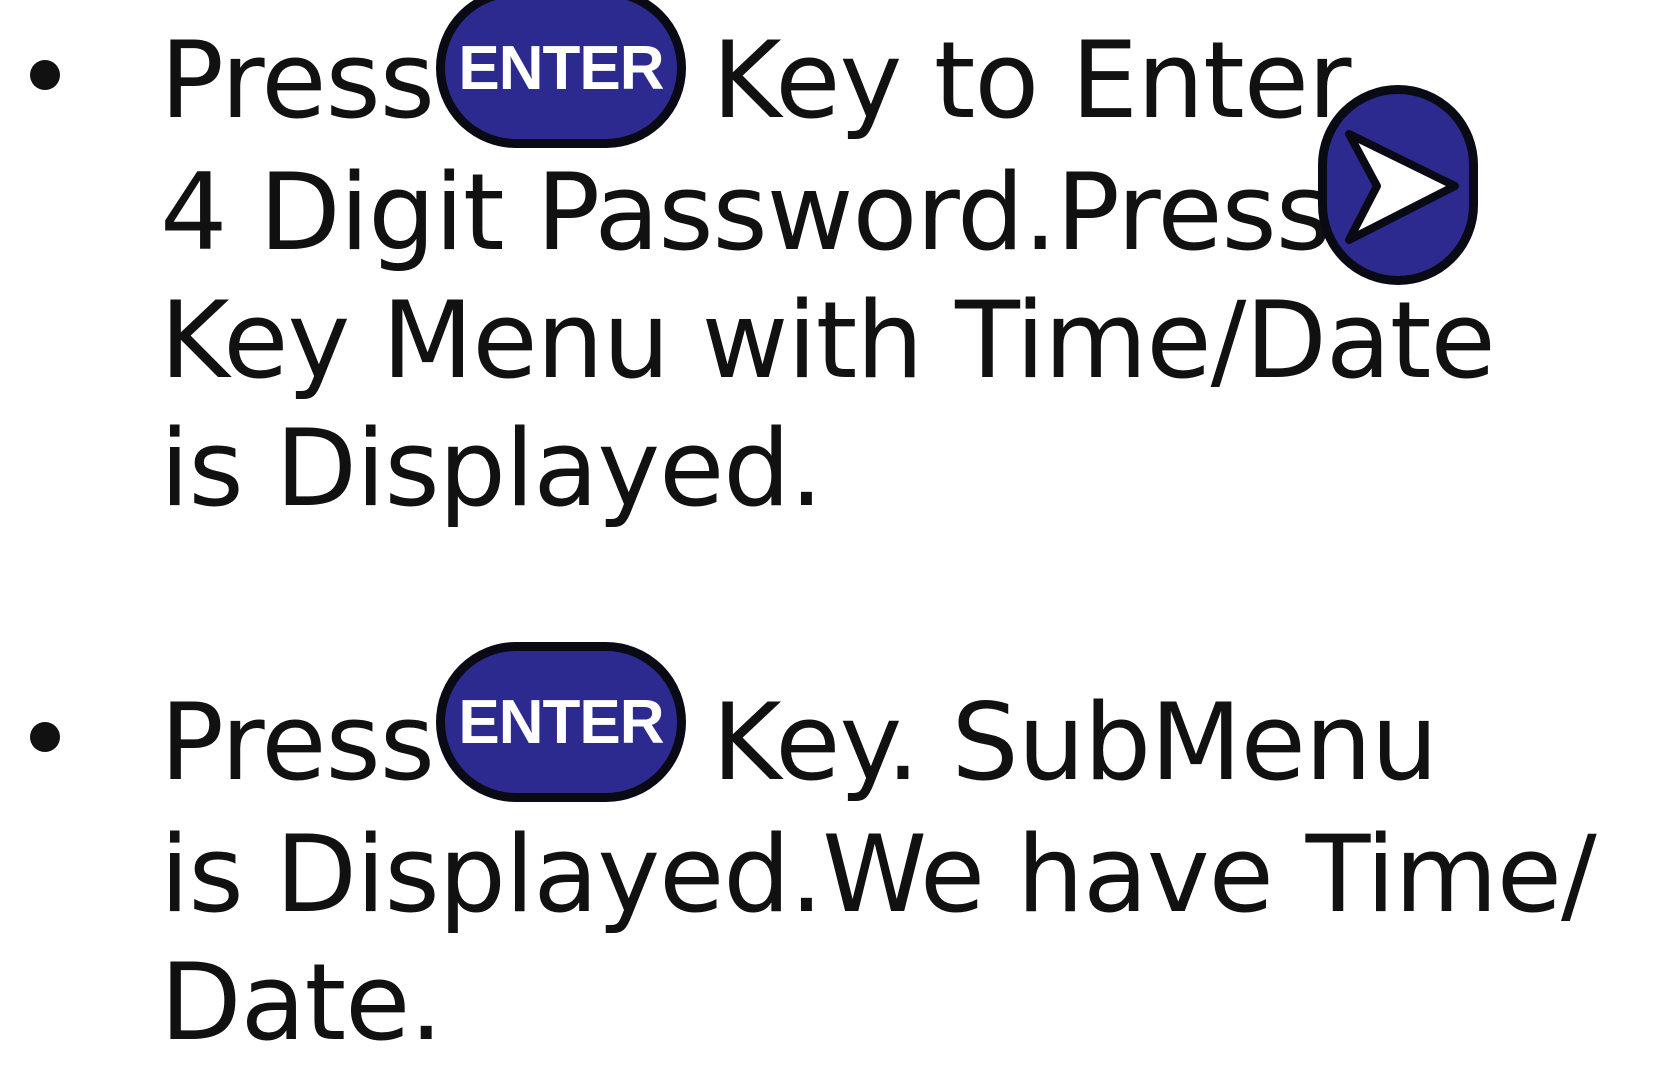  Describe the element at coordinates (1031, 80) in the screenshot. I see `text-key-to-enter: Key to Enter` at that location.